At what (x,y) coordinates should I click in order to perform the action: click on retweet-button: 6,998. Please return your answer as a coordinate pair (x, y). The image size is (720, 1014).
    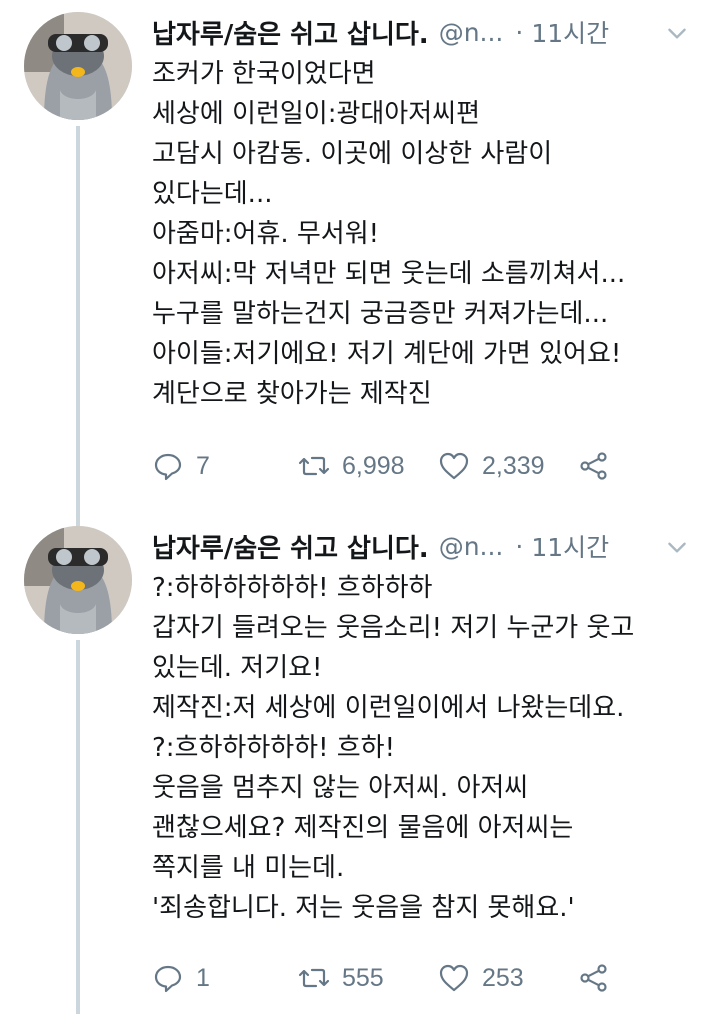
    Looking at the image, I should click on (368, 466).